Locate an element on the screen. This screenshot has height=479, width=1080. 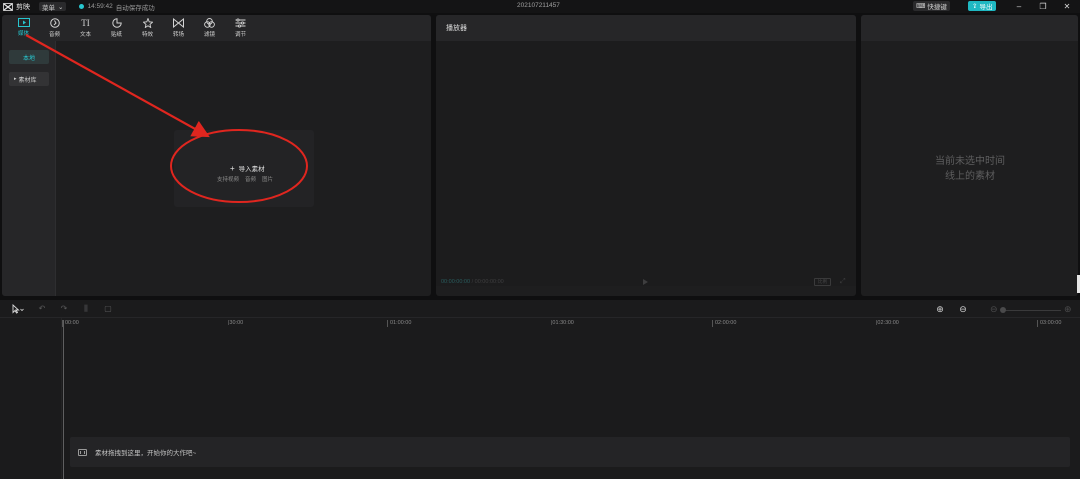
close-icon: ✕ is located at coordinates (1067, 6).